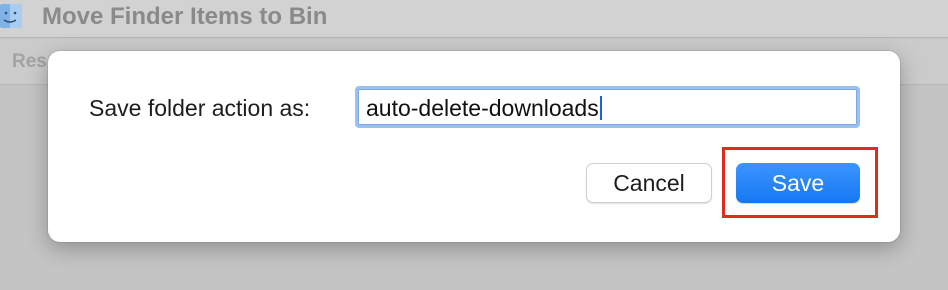 Image resolution: width=948 pixels, height=290 pixels. I want to click on field-label: Save folder action as:, so click(200, 108).